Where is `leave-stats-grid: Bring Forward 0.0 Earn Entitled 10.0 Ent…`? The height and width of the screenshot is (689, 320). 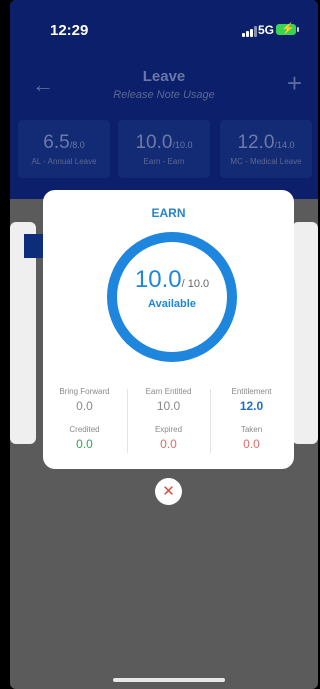
leave-stats-grid: Bring Forward 0.0 Earn Entitled 10.0 Ent… is located at coordinates (168, 422).